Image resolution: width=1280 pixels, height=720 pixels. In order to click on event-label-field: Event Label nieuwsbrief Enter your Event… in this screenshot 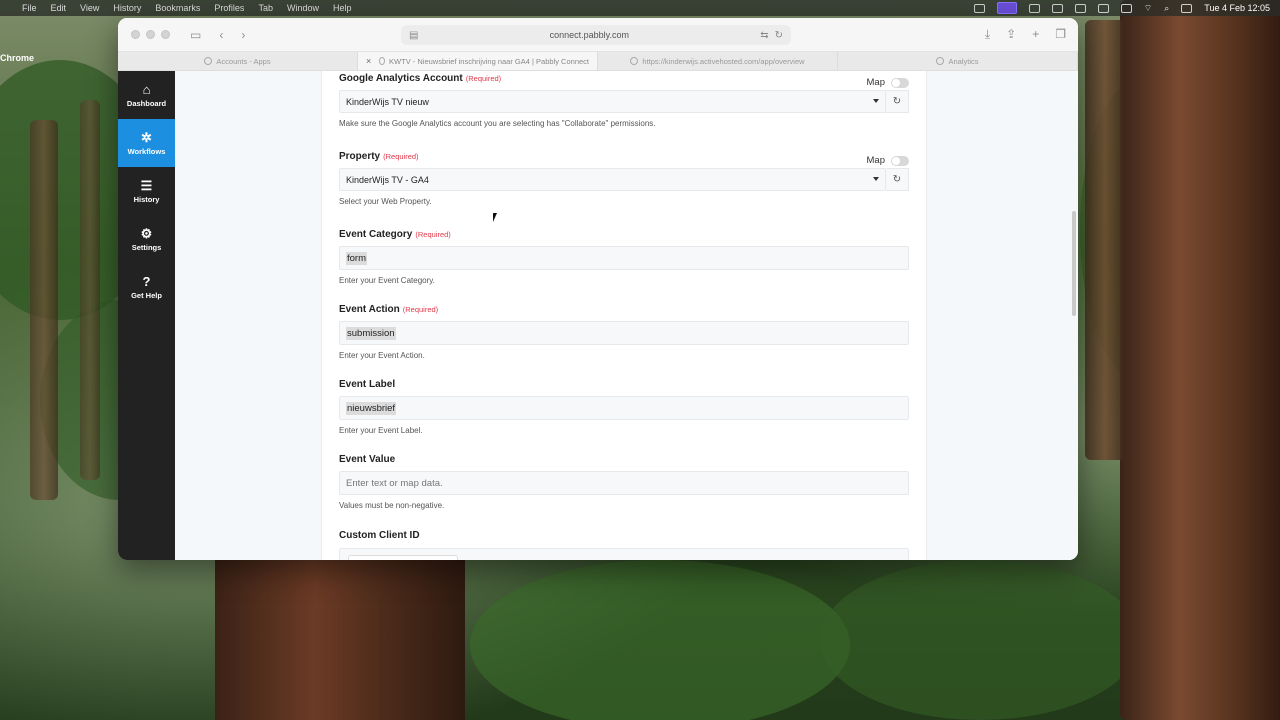, I will do `click(624, 407)`.